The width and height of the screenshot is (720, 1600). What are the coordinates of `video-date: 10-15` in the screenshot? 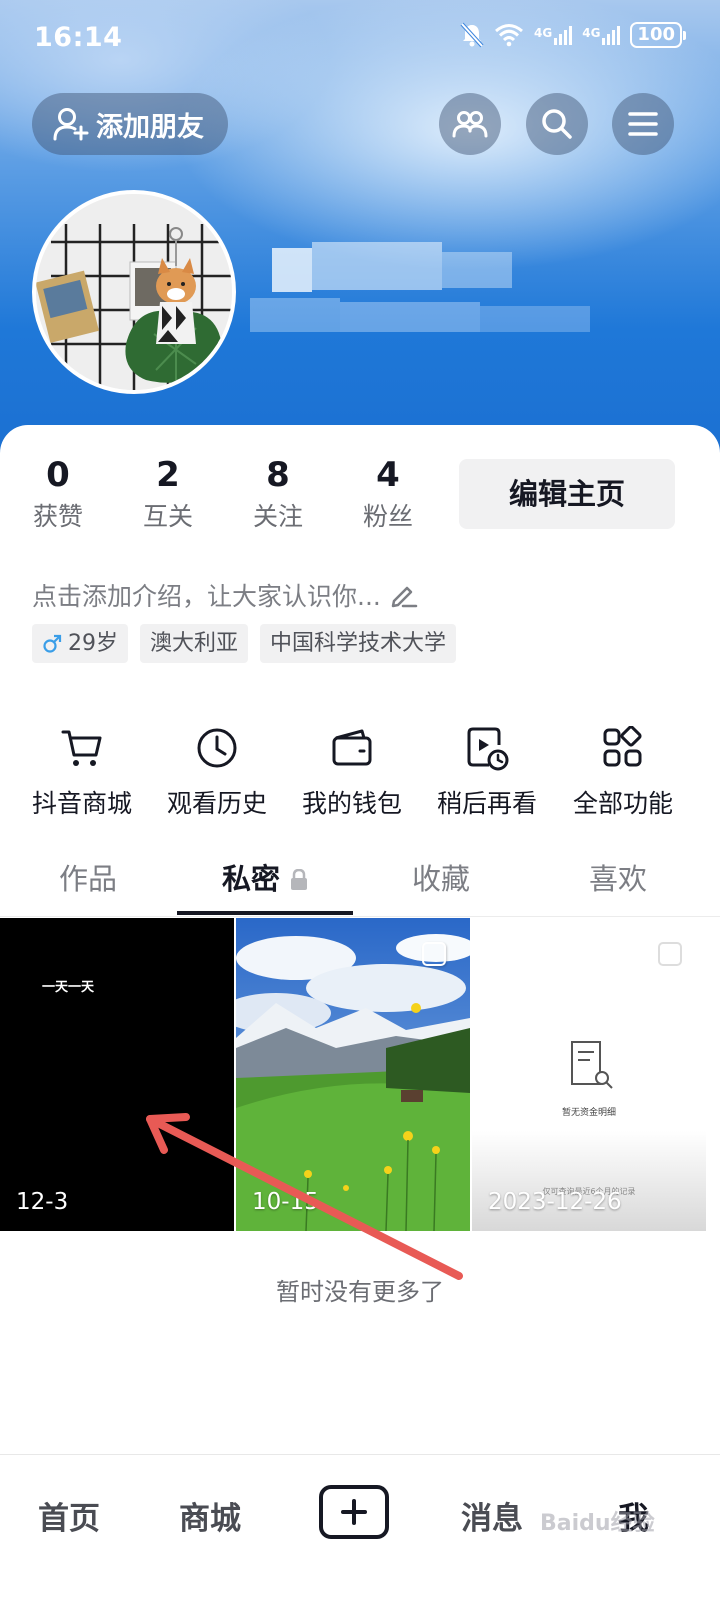 It's located at (285, 1202).